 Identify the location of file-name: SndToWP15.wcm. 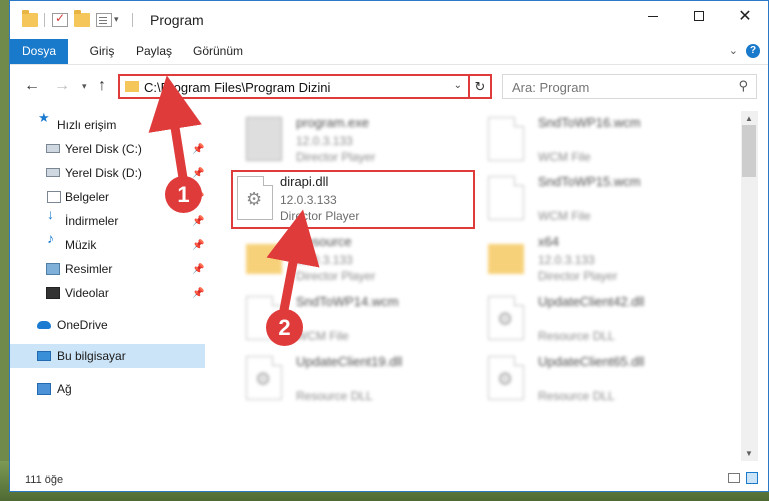
(589, 181).